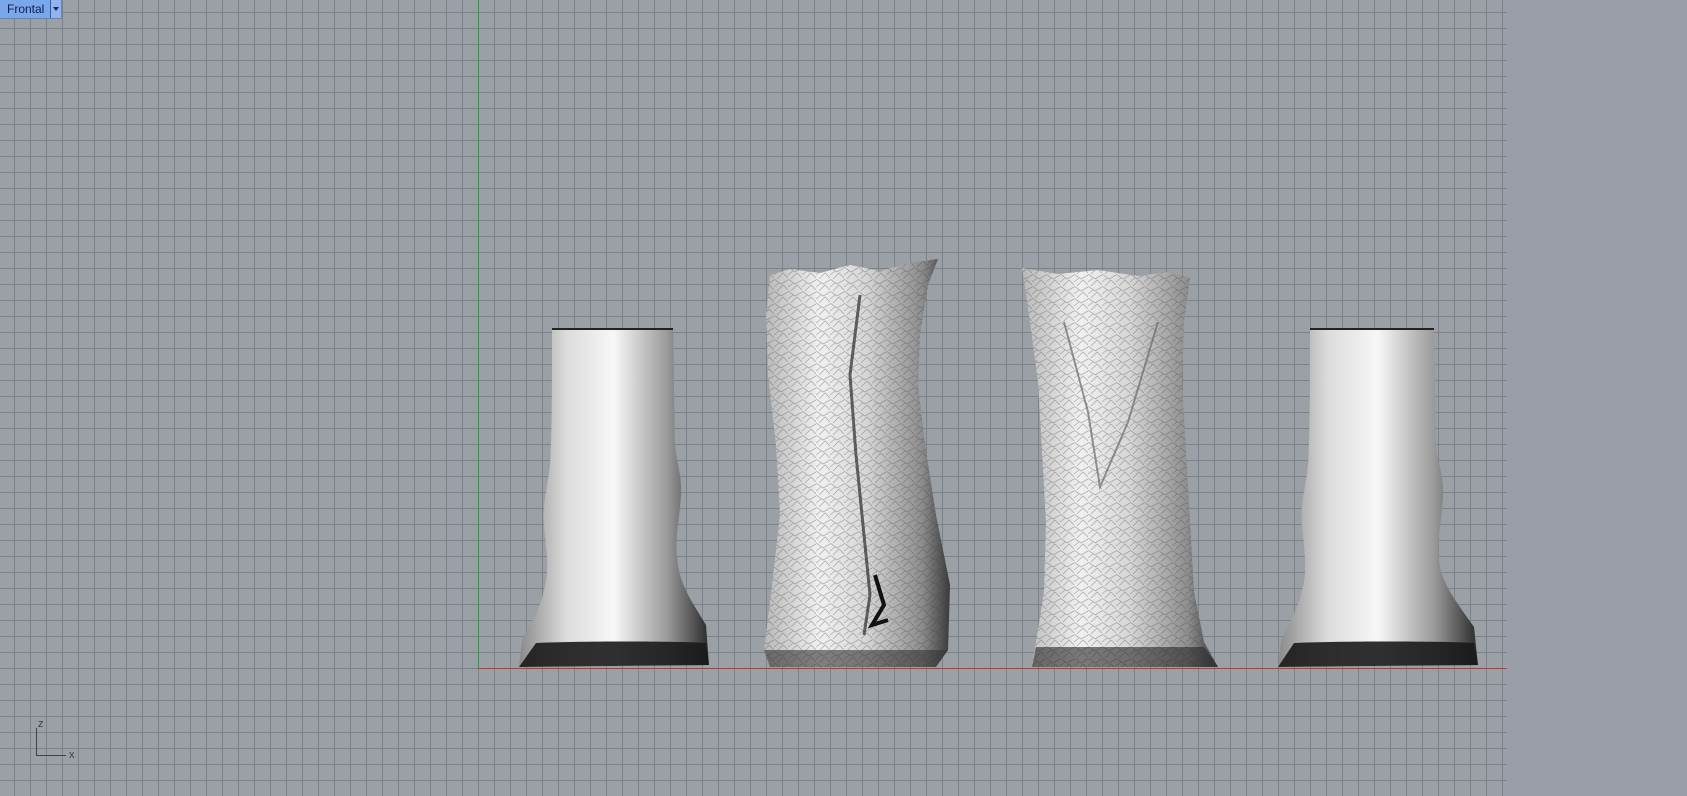  I want to click on world-y-axis-line, so click(478, 334).